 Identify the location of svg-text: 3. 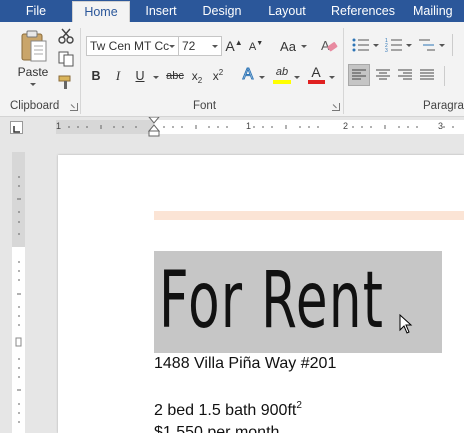
(386, 50).